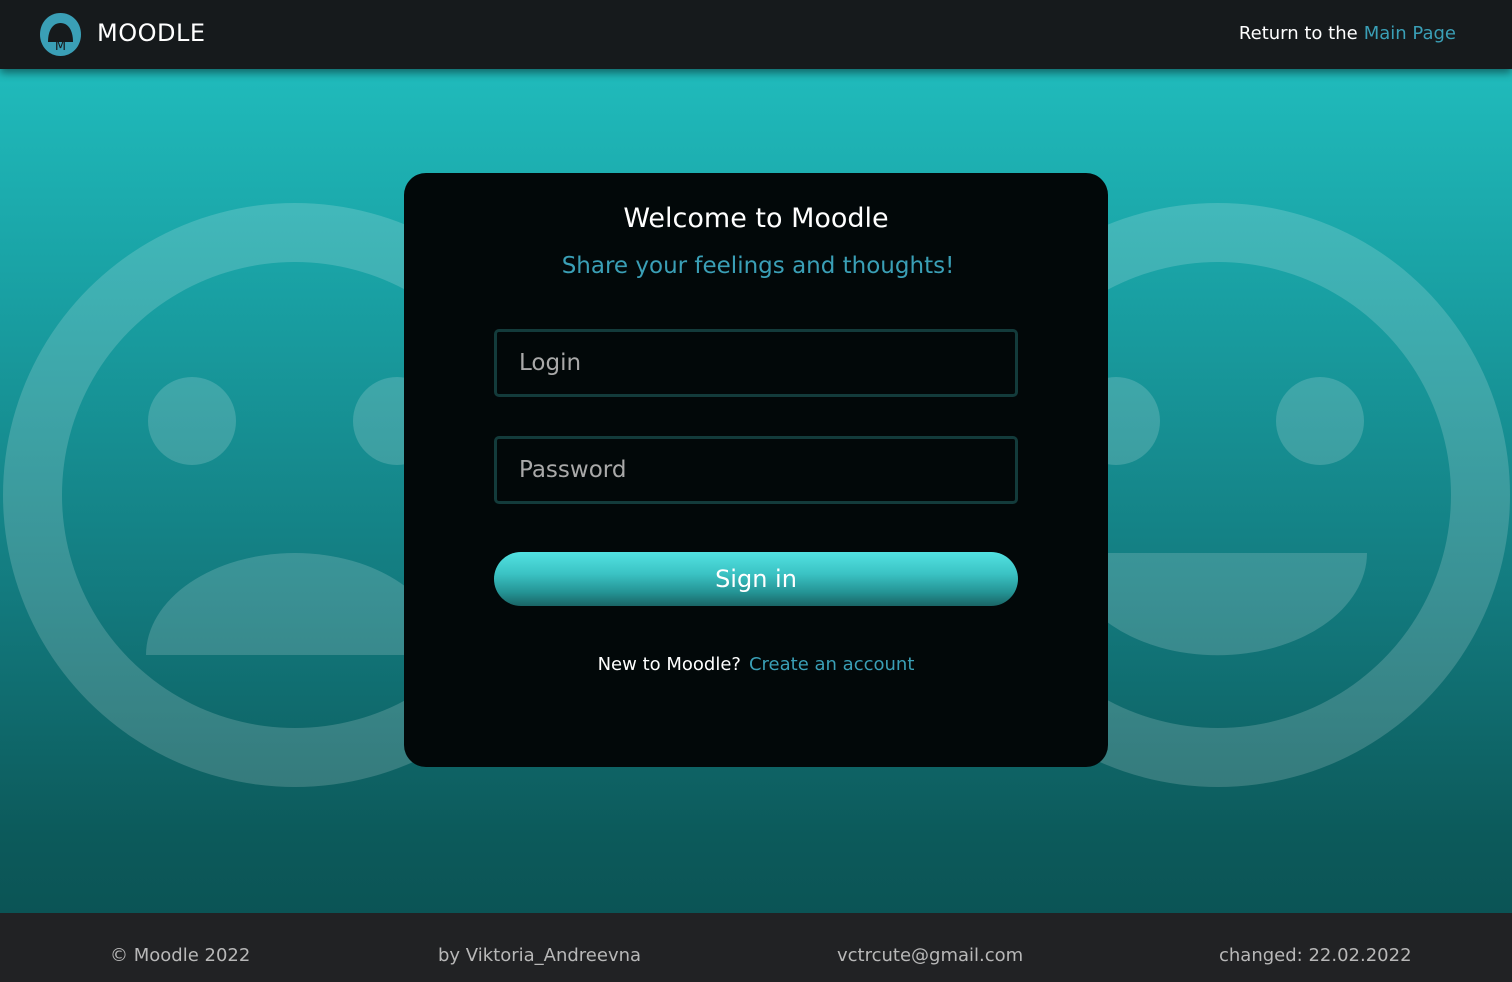 This screenshot has height=982, width=1512. What do you see at coordinates (1315, 955) in the screenshot?
I see `footer-changed-date: changed: 22.02.2022` at bounding box center [1315, 955].